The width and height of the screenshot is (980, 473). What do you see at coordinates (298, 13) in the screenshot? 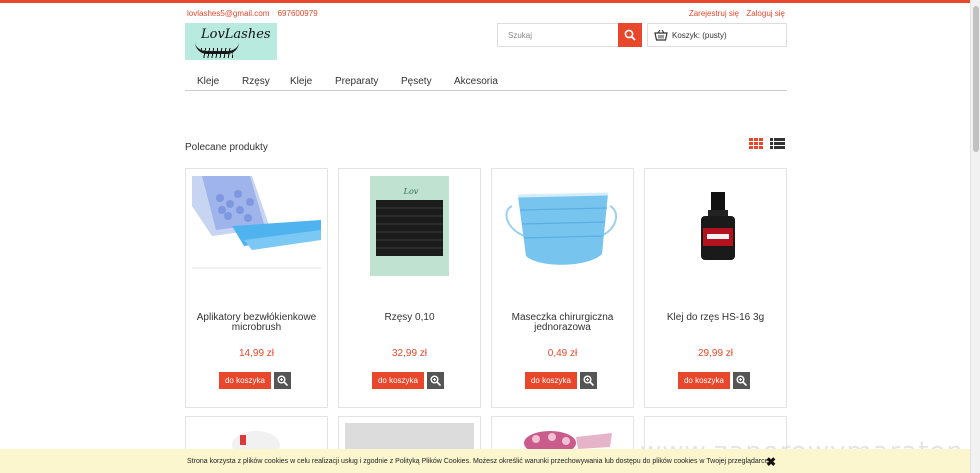
I see `contact-phone: 697600979` at bounding box center [298, 13].